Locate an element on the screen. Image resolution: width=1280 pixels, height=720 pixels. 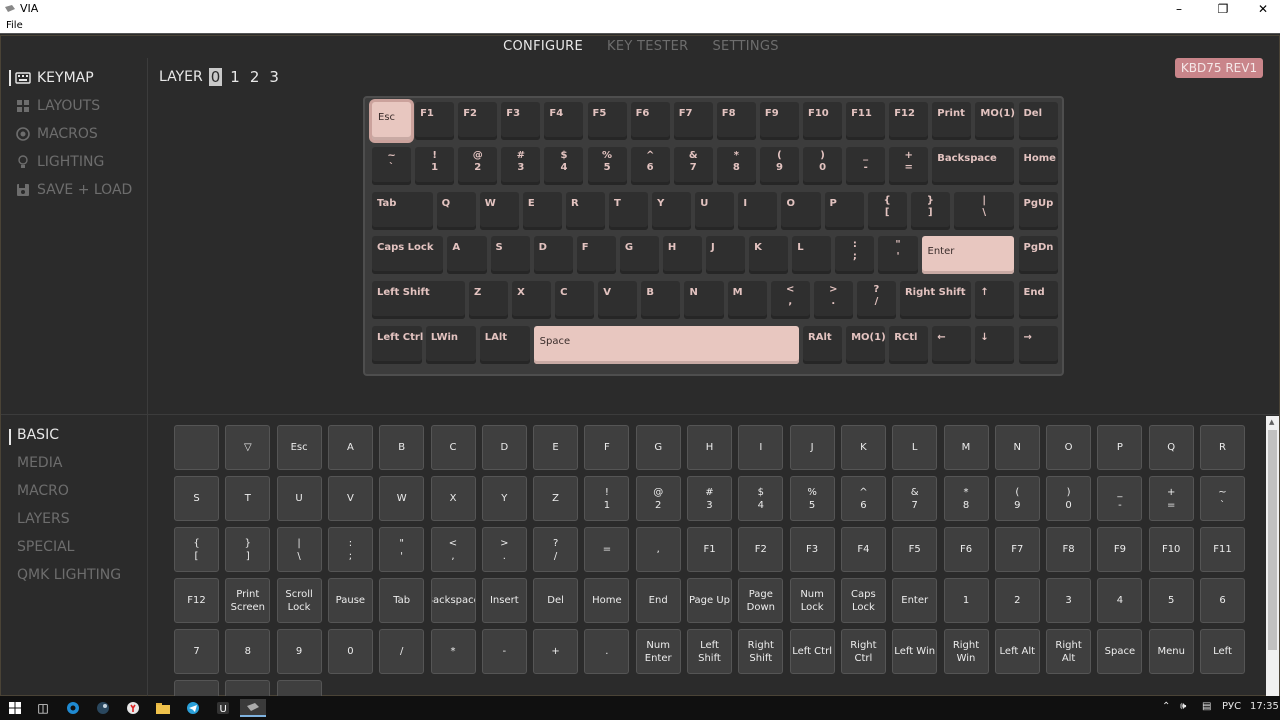
keycode-65: Scroll Lock is located at coordinates (299, 600).